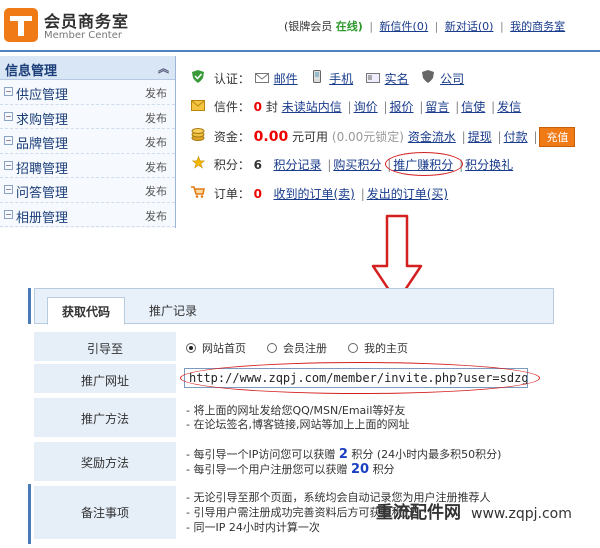 The height and width of the screenshot is (548, 600). Describe the element at coordinates (557, 137) in the screenshot. I see `recharge-button: 充值` at that location.